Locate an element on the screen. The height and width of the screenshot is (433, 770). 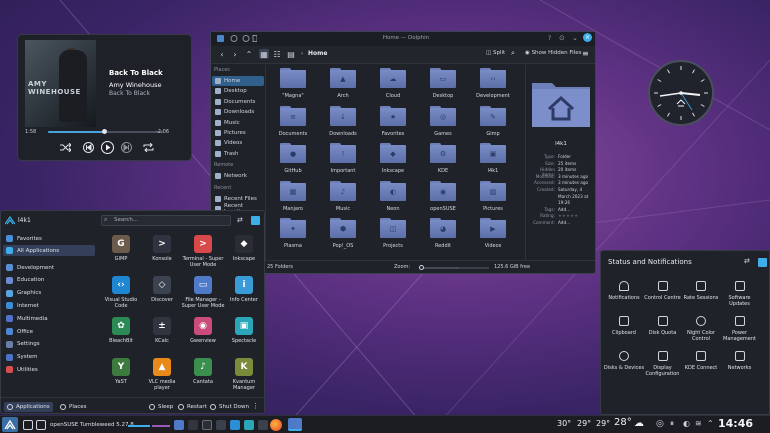
status-item: Control Centre is located at coordinates (663, 291).